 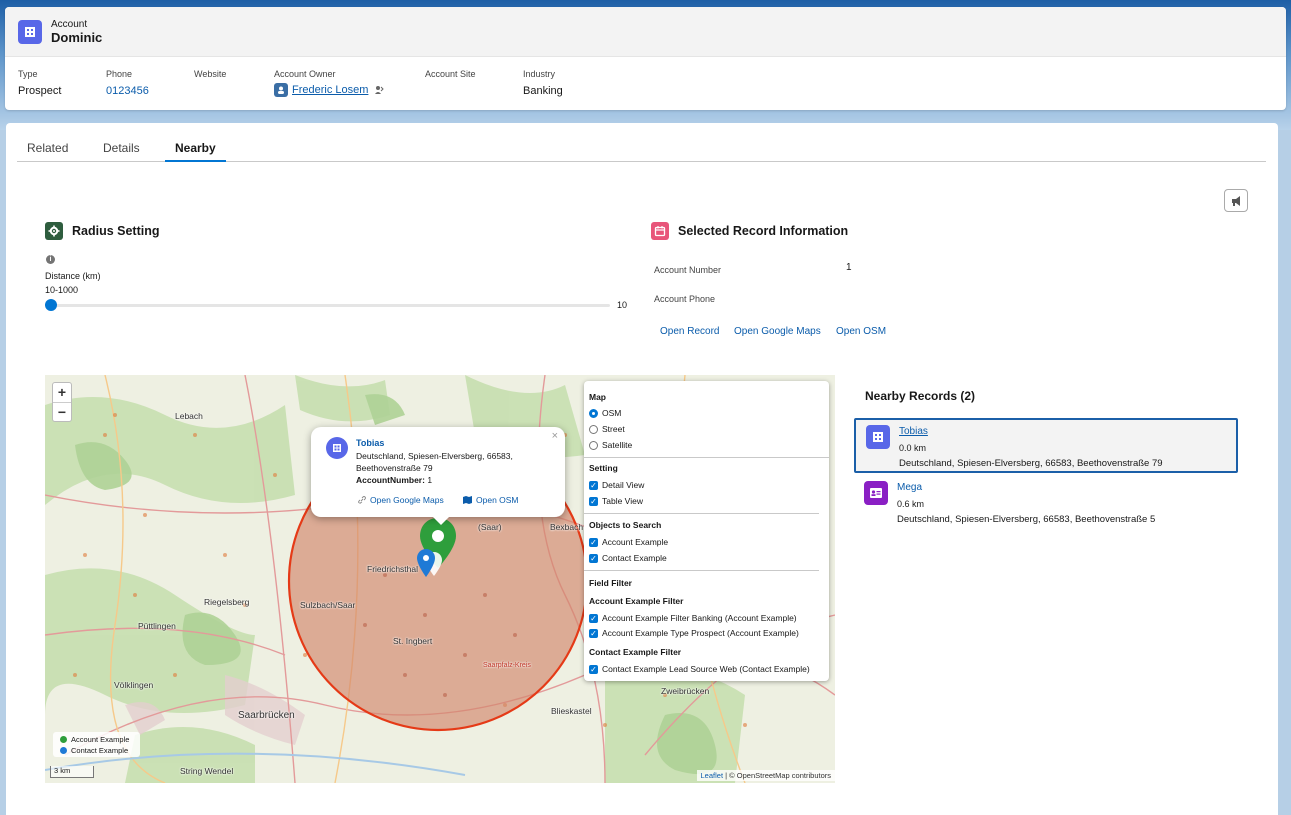 I want to click on checkbox-detail-view: ✓, so click(x=593, y=485).